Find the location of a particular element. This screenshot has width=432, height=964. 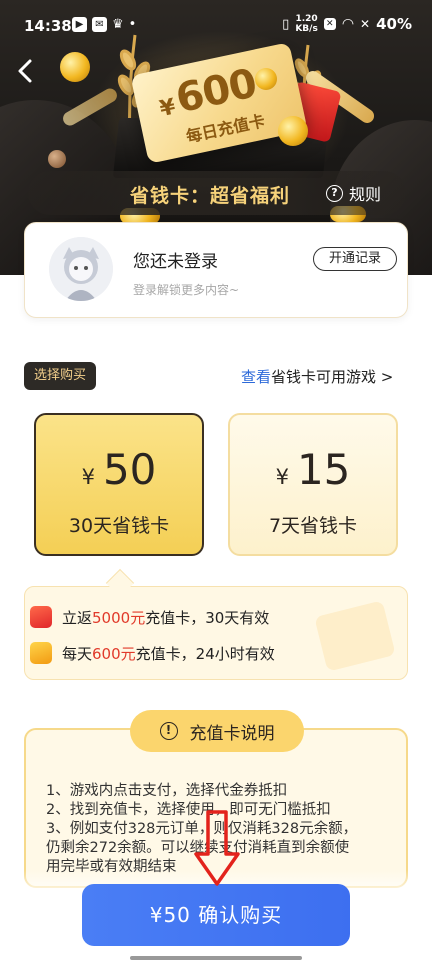

user-card: 您还未登录 登录解锁更多内容~ 开通记录 is located at coordinates (216, 270).